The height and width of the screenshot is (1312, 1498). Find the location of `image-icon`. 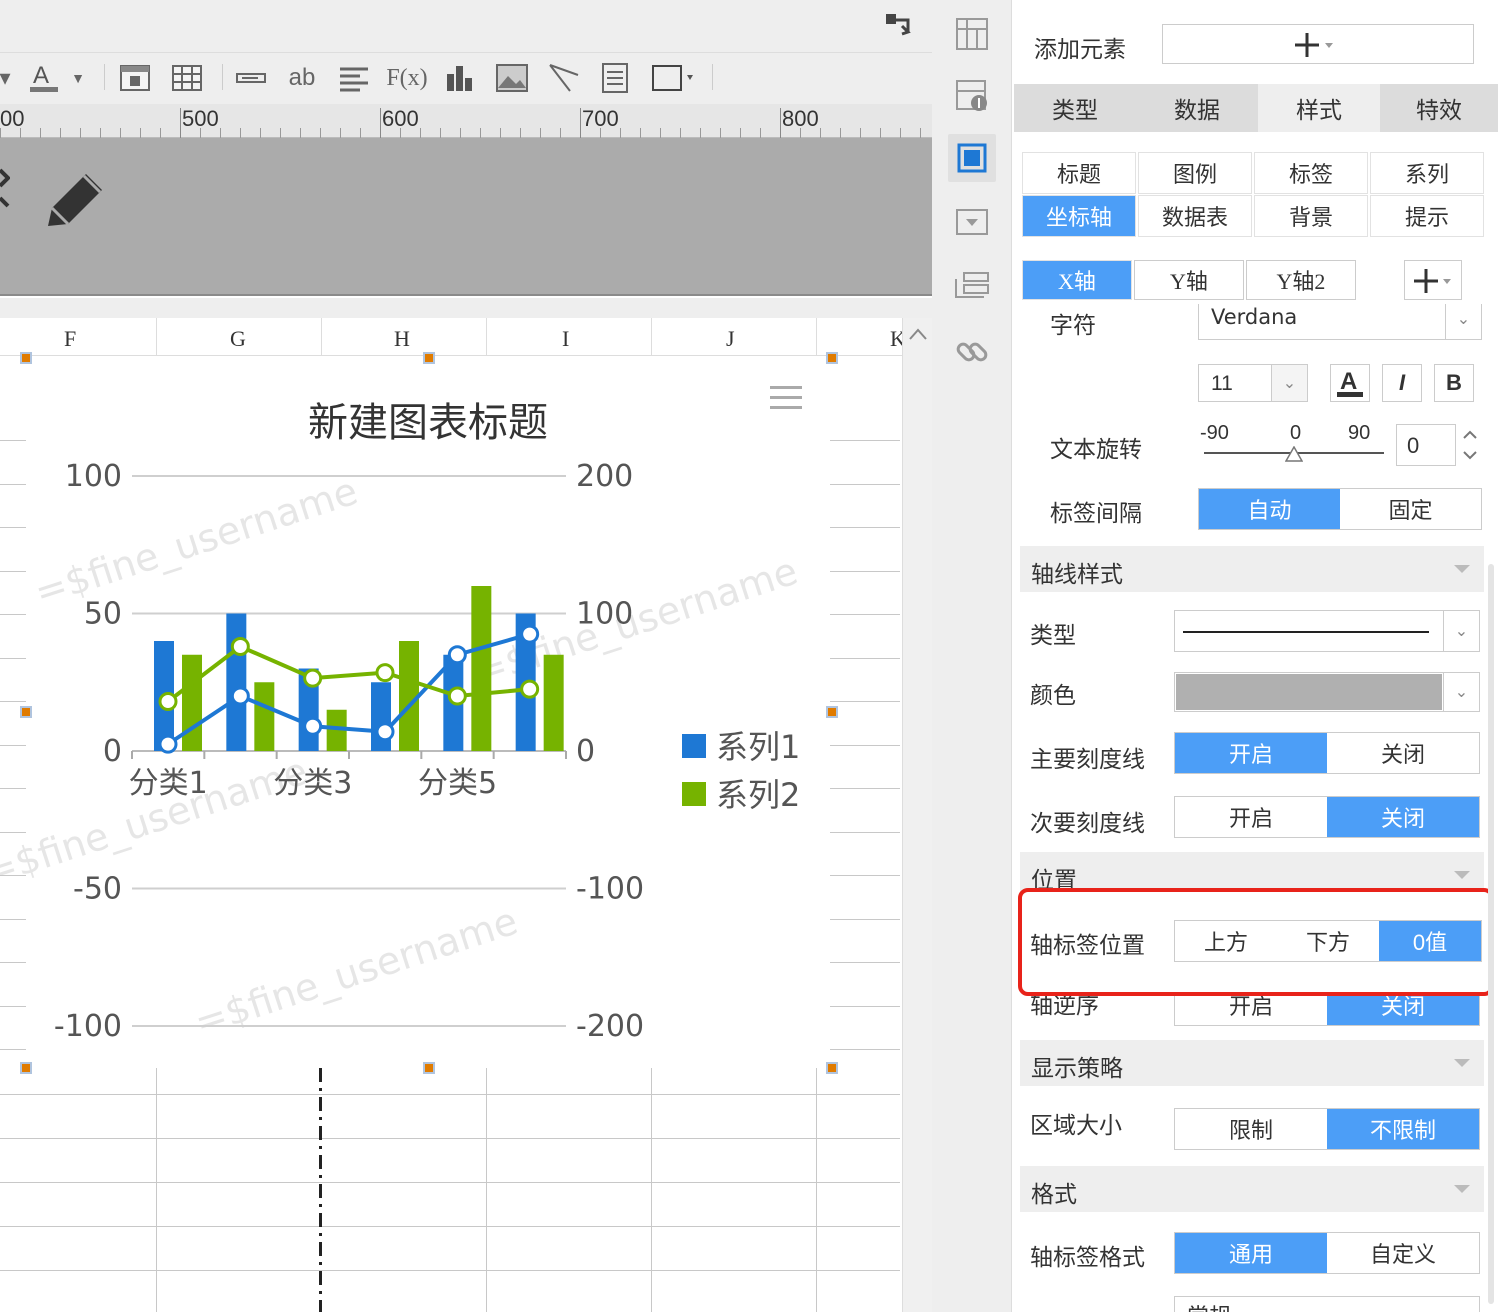

image-icon is located at coordinates (512, 78).